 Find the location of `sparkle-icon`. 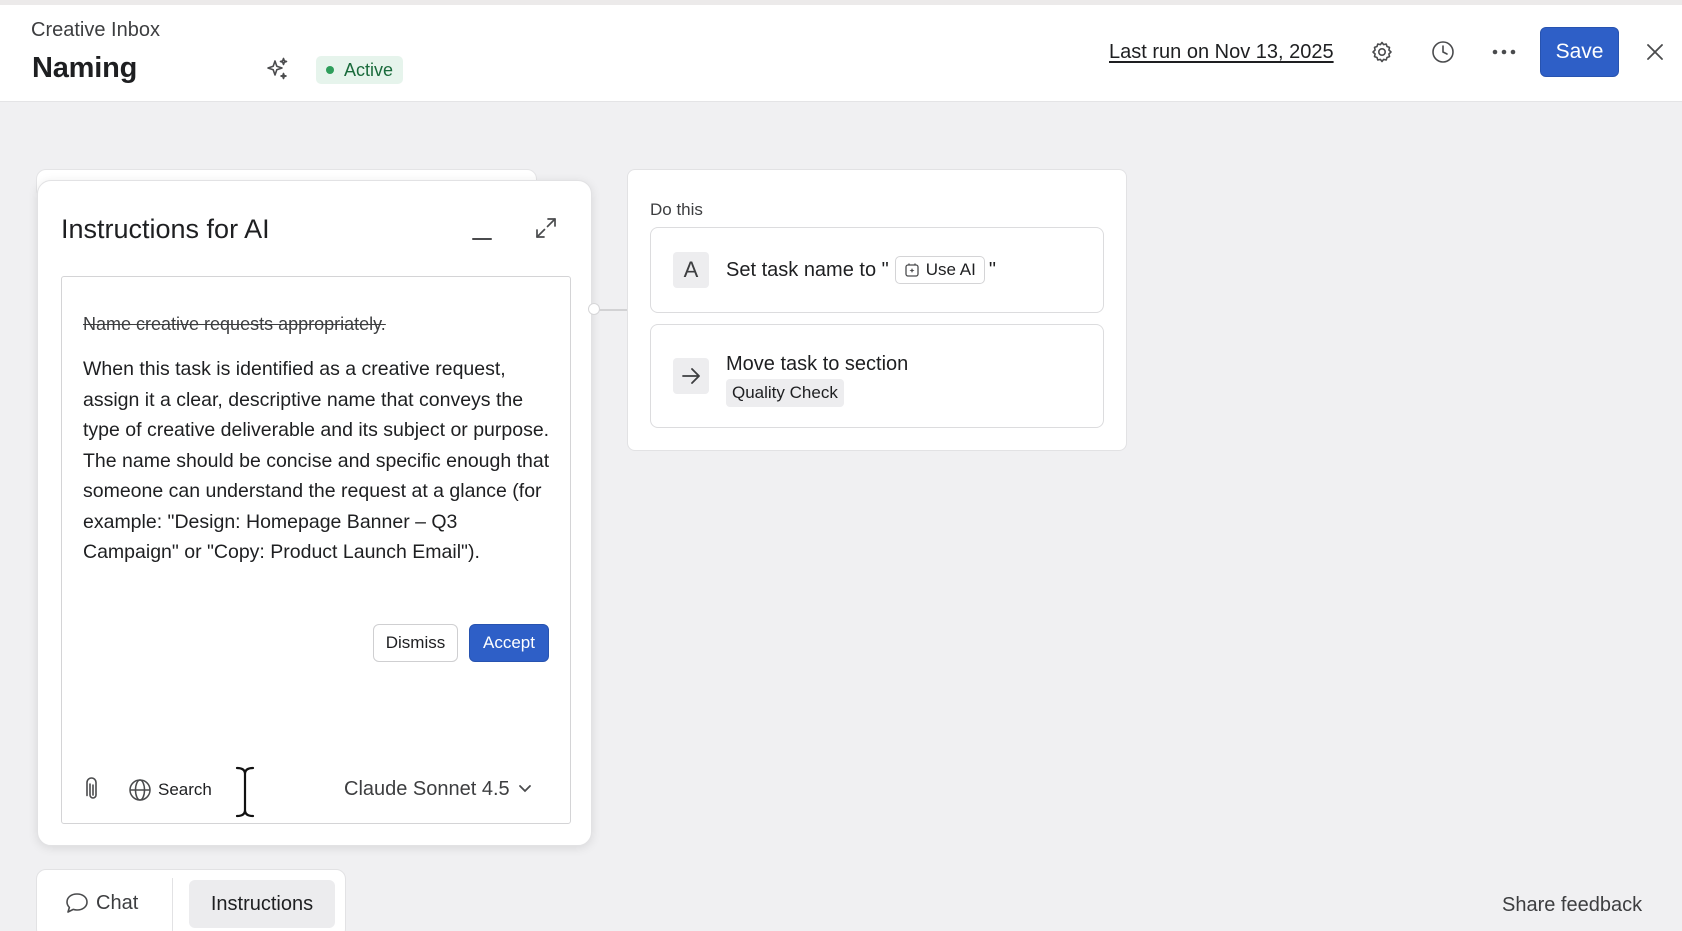

sparkle-icon is located at coordinates (277, 69).